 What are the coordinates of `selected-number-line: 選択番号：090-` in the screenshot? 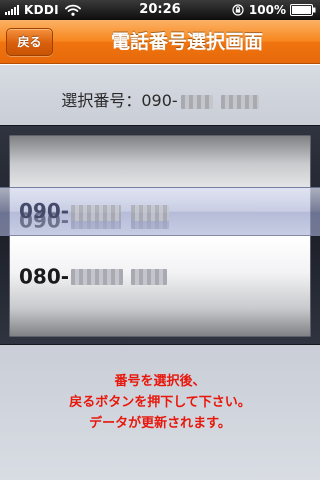 It's located at (160, 99).